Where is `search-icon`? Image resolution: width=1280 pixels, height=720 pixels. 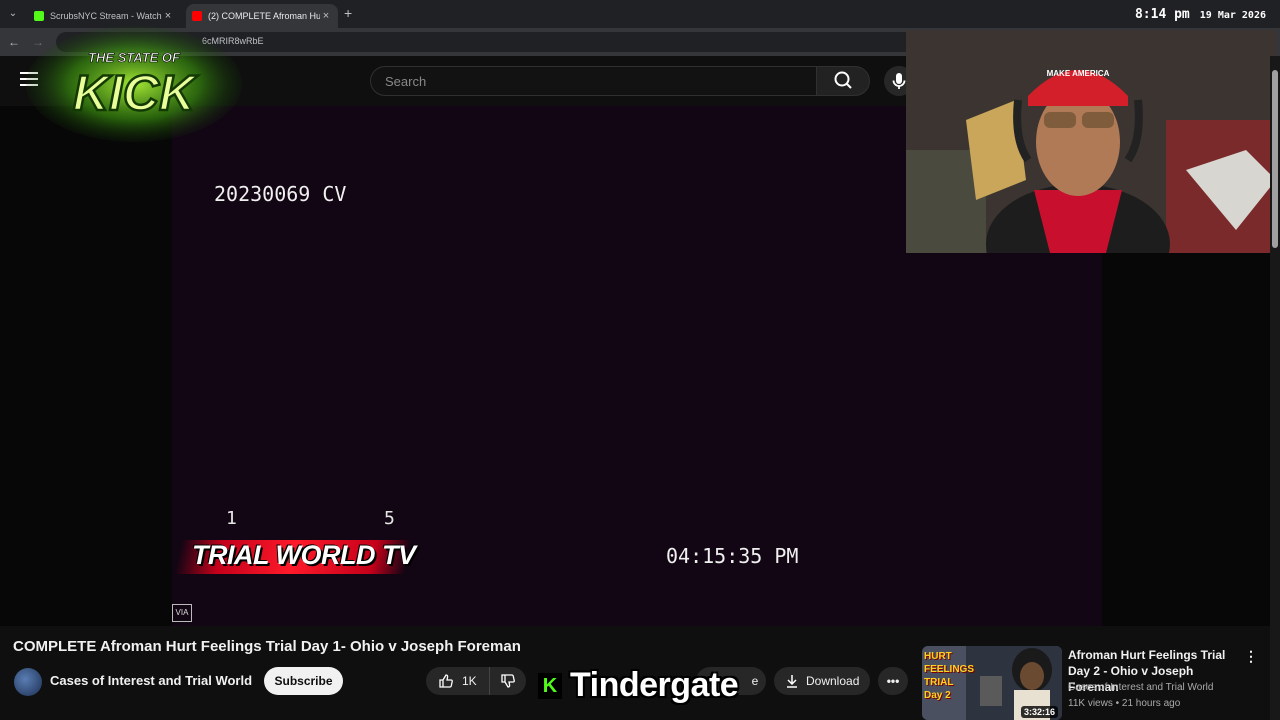
search-icon is located at coordinates (843, 80).